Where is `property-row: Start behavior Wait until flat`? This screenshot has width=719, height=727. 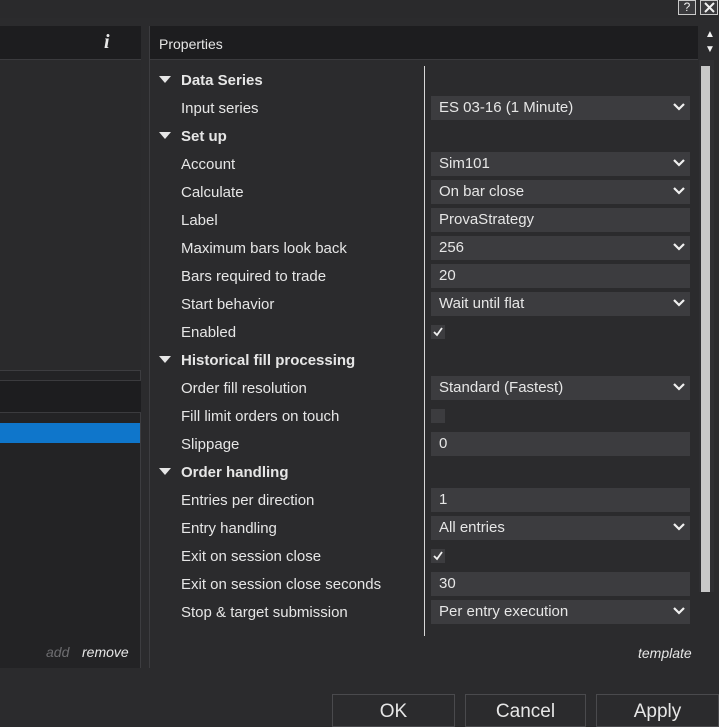 property-row: Start behavior Wait until flat is located at coordinates (424, 304).